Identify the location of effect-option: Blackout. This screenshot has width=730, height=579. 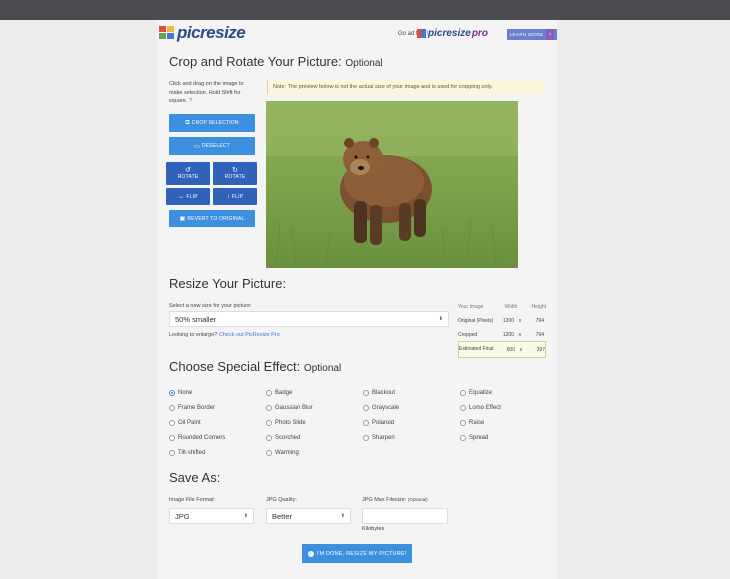
(381, 392).